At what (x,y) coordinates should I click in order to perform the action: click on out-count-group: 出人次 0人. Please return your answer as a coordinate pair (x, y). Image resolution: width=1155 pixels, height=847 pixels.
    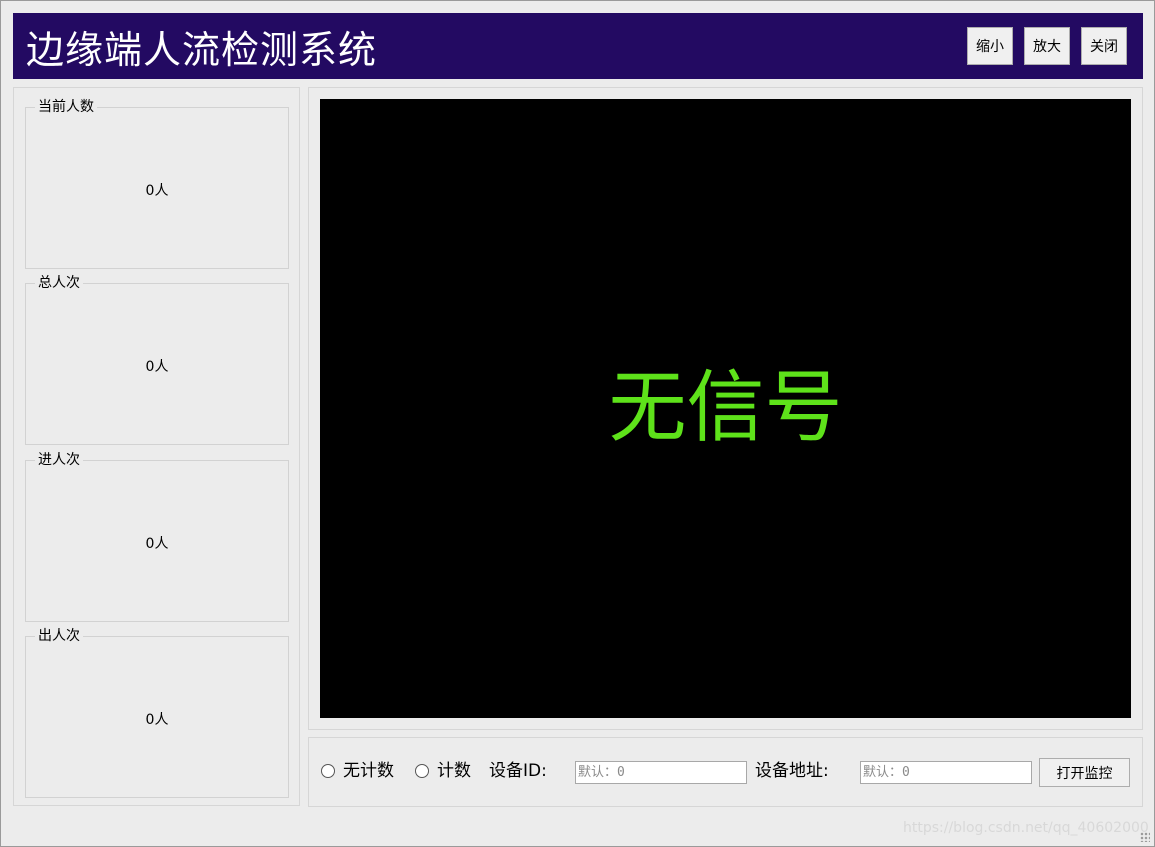
    Looking at the image, I should click on (157, 712).